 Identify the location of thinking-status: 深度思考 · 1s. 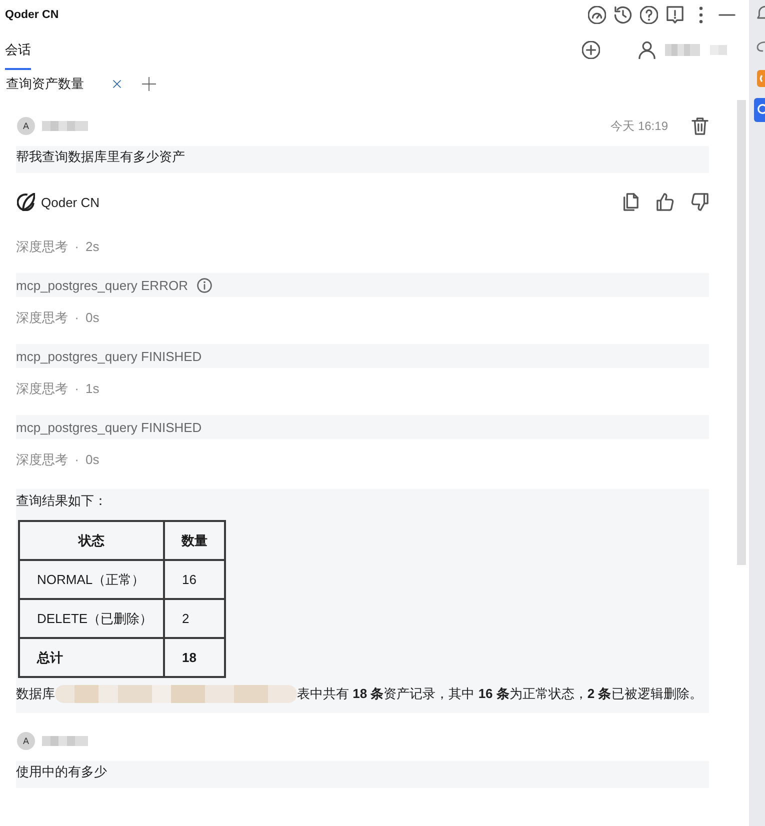
(58, 389).